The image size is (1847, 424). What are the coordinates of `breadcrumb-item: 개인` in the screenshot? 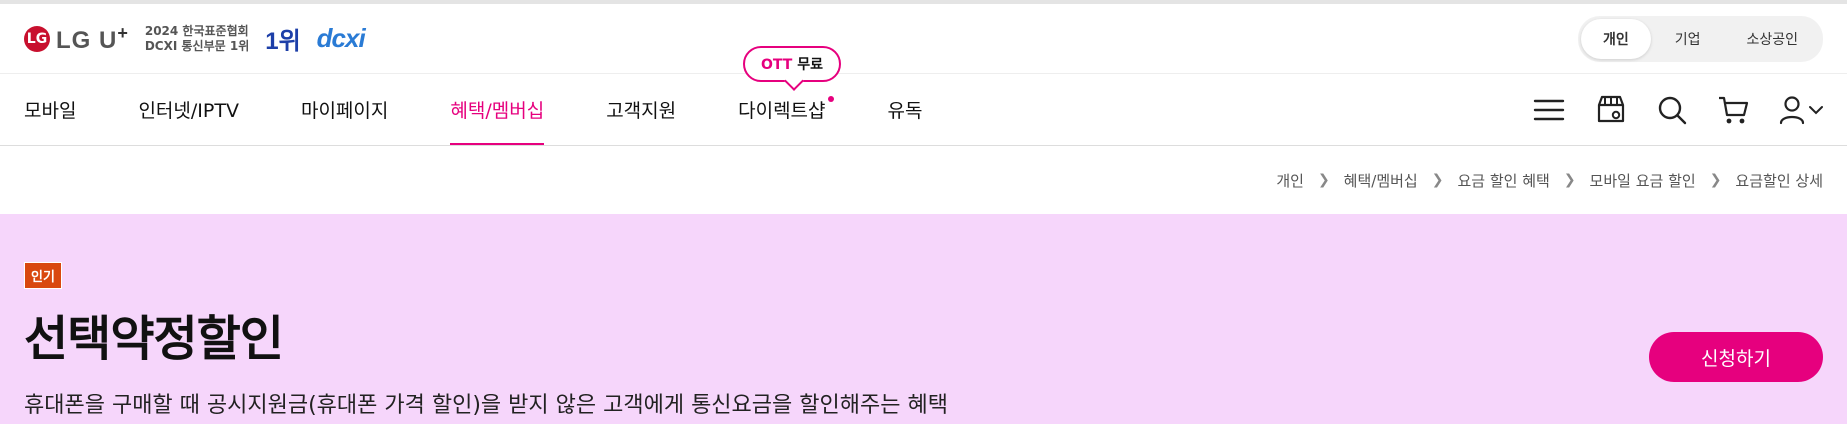 It's located at (1290, 180).